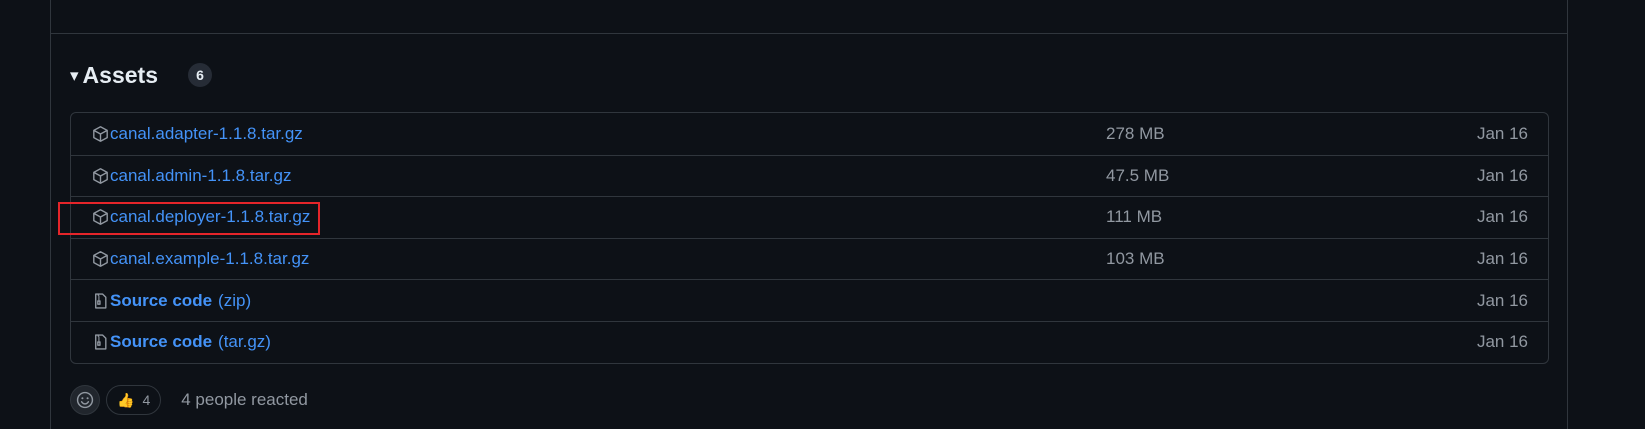  I want to click on assets-header: ▾ Assets 6, so click(141, 75).